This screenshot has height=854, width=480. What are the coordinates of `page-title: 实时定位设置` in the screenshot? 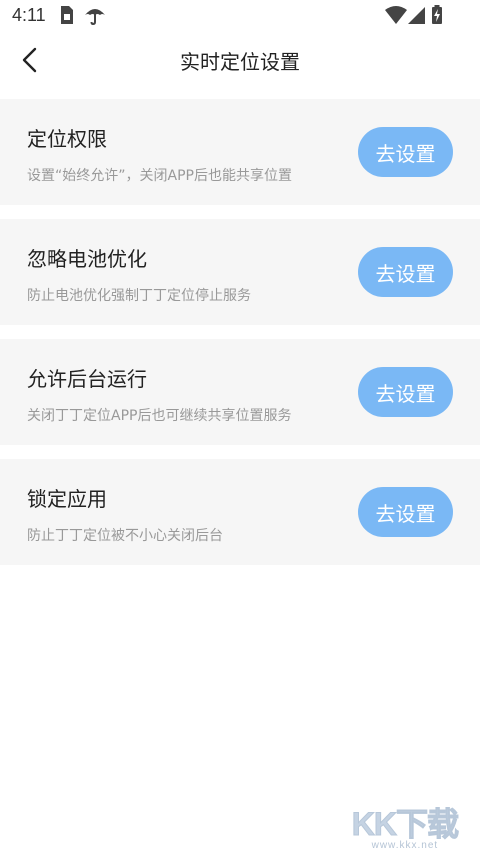 It's located at (240, 62).